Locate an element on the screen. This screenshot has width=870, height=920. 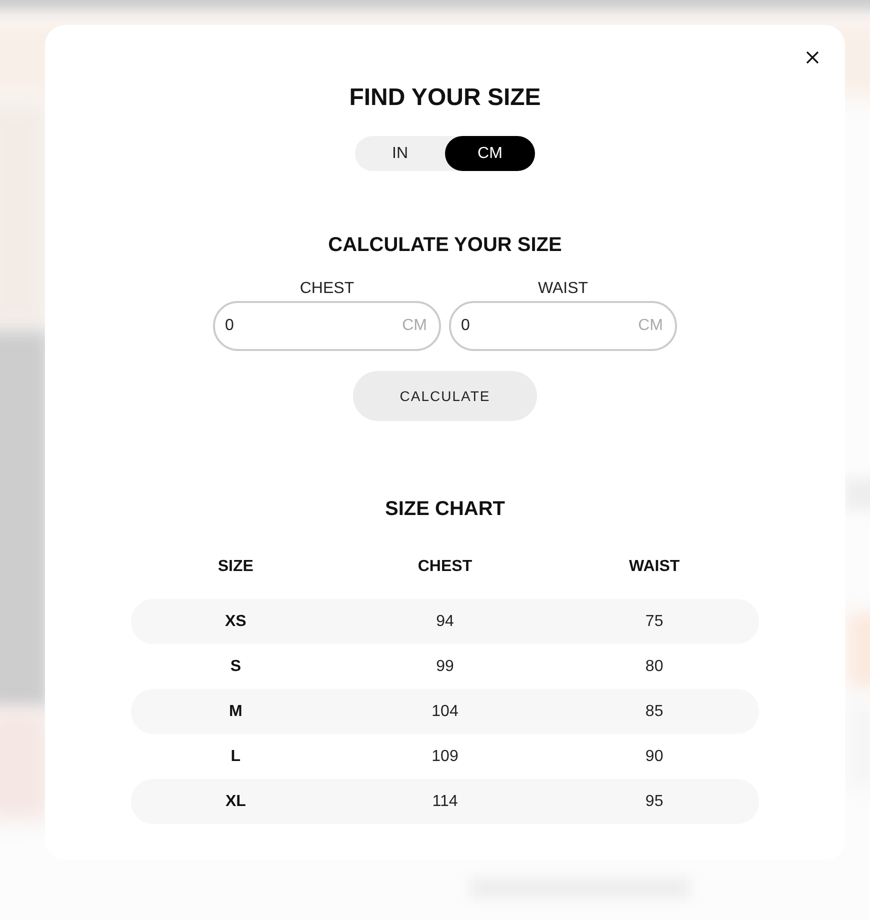
field-label: CHEST is located at coordinates (327, 289).